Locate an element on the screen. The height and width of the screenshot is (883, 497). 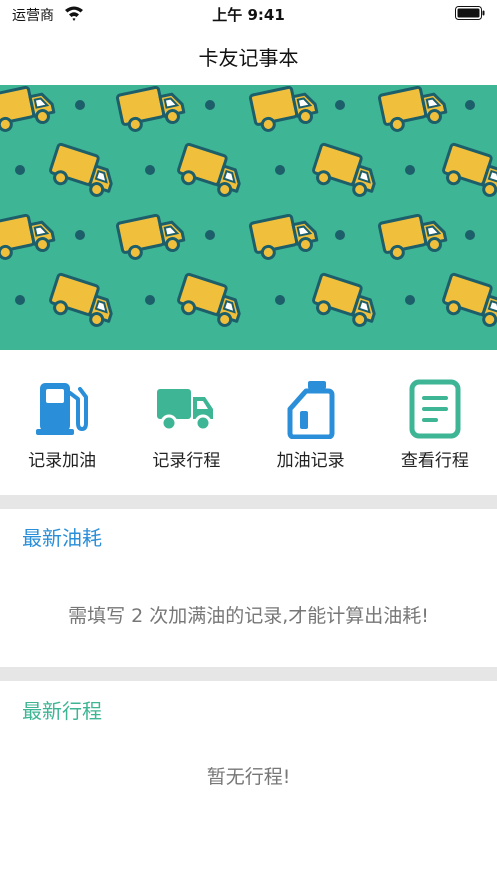
trip-empty-message: 暂无行程! is located at coordinates (248, 777).